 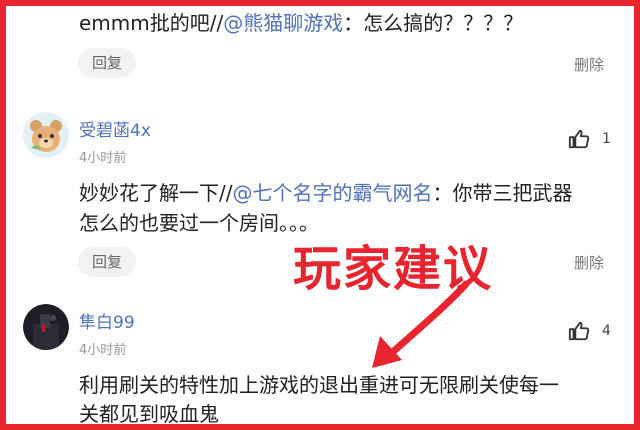 What do you see at coordinates (156, 193) in the screenshot?
I see `comment-text-part: 妙妙花了解一下//` at bounding box center [156, 193].